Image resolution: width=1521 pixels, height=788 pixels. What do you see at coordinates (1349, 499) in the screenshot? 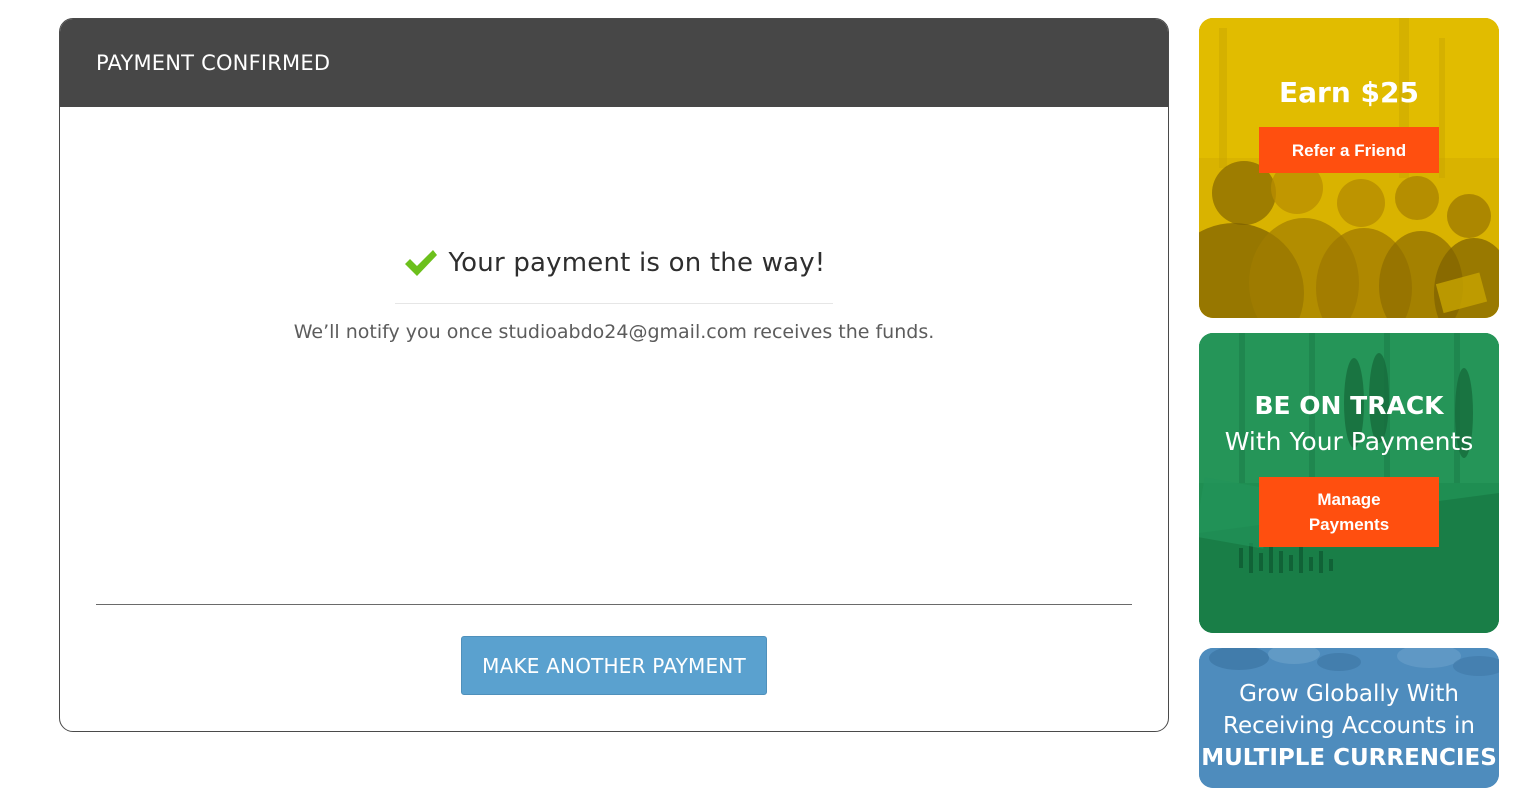
I see `manage-payments-label-line1: Manage` at bounding box center [1349, 499].